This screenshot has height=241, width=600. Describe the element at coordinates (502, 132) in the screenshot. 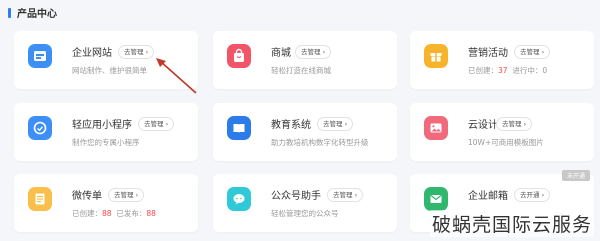

I see `product-card-cloud-design: 云设计 去管理 › 10W+可商用模板图片` at that location.